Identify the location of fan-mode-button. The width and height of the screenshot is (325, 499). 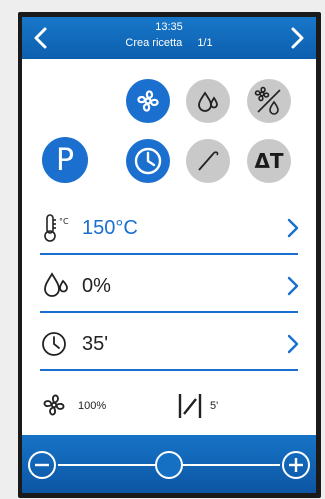
(148, 101).